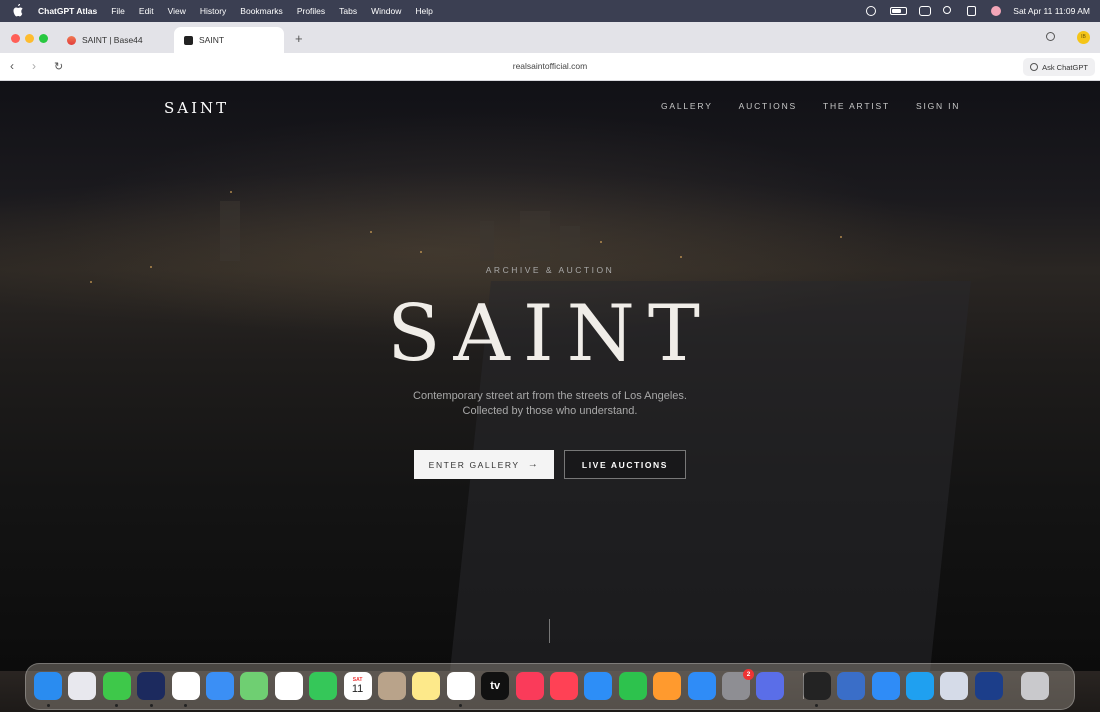  Describe the element at coordinates (856, 106) in the screenshot. I see `nav-the-artist: THE ARTIST` at that location.